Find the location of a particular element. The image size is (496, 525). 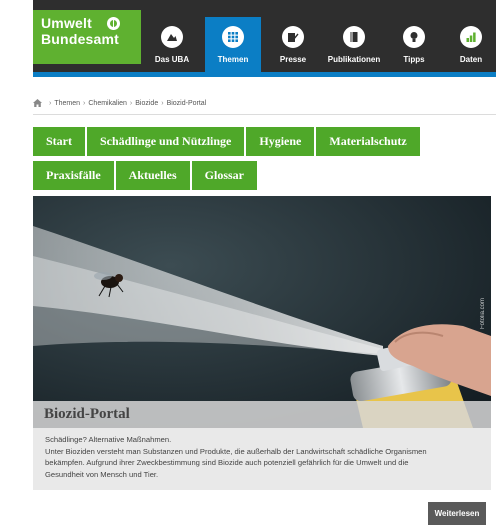

teaser-line-3: Gesundheit von Mensch und Tier. is located at coordinates (102, 474).